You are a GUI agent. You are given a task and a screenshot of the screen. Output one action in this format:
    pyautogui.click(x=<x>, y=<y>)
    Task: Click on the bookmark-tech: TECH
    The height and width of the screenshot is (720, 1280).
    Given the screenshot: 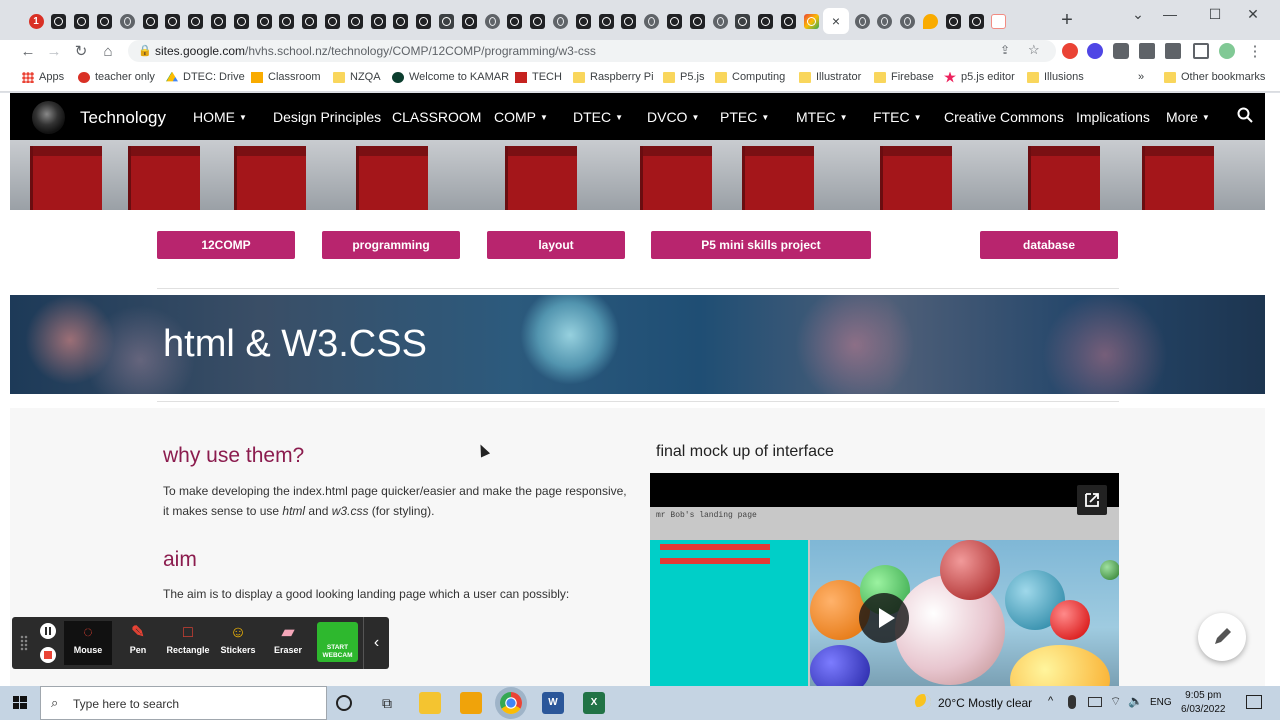 What is the action you would take?
    pyautogui.click(x=538, y=77)
    